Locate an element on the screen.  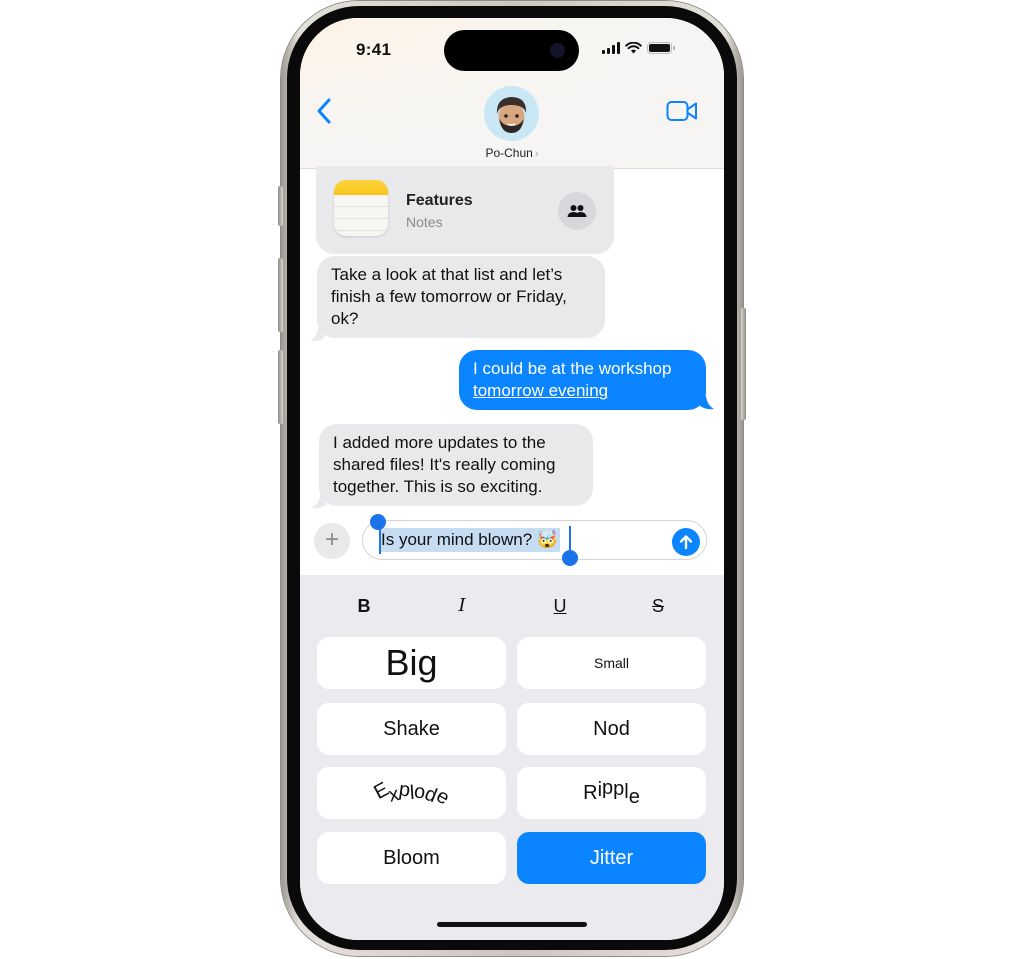
conversation-header: 9:41 Po-Chun › is located at coordinates (512, 93).